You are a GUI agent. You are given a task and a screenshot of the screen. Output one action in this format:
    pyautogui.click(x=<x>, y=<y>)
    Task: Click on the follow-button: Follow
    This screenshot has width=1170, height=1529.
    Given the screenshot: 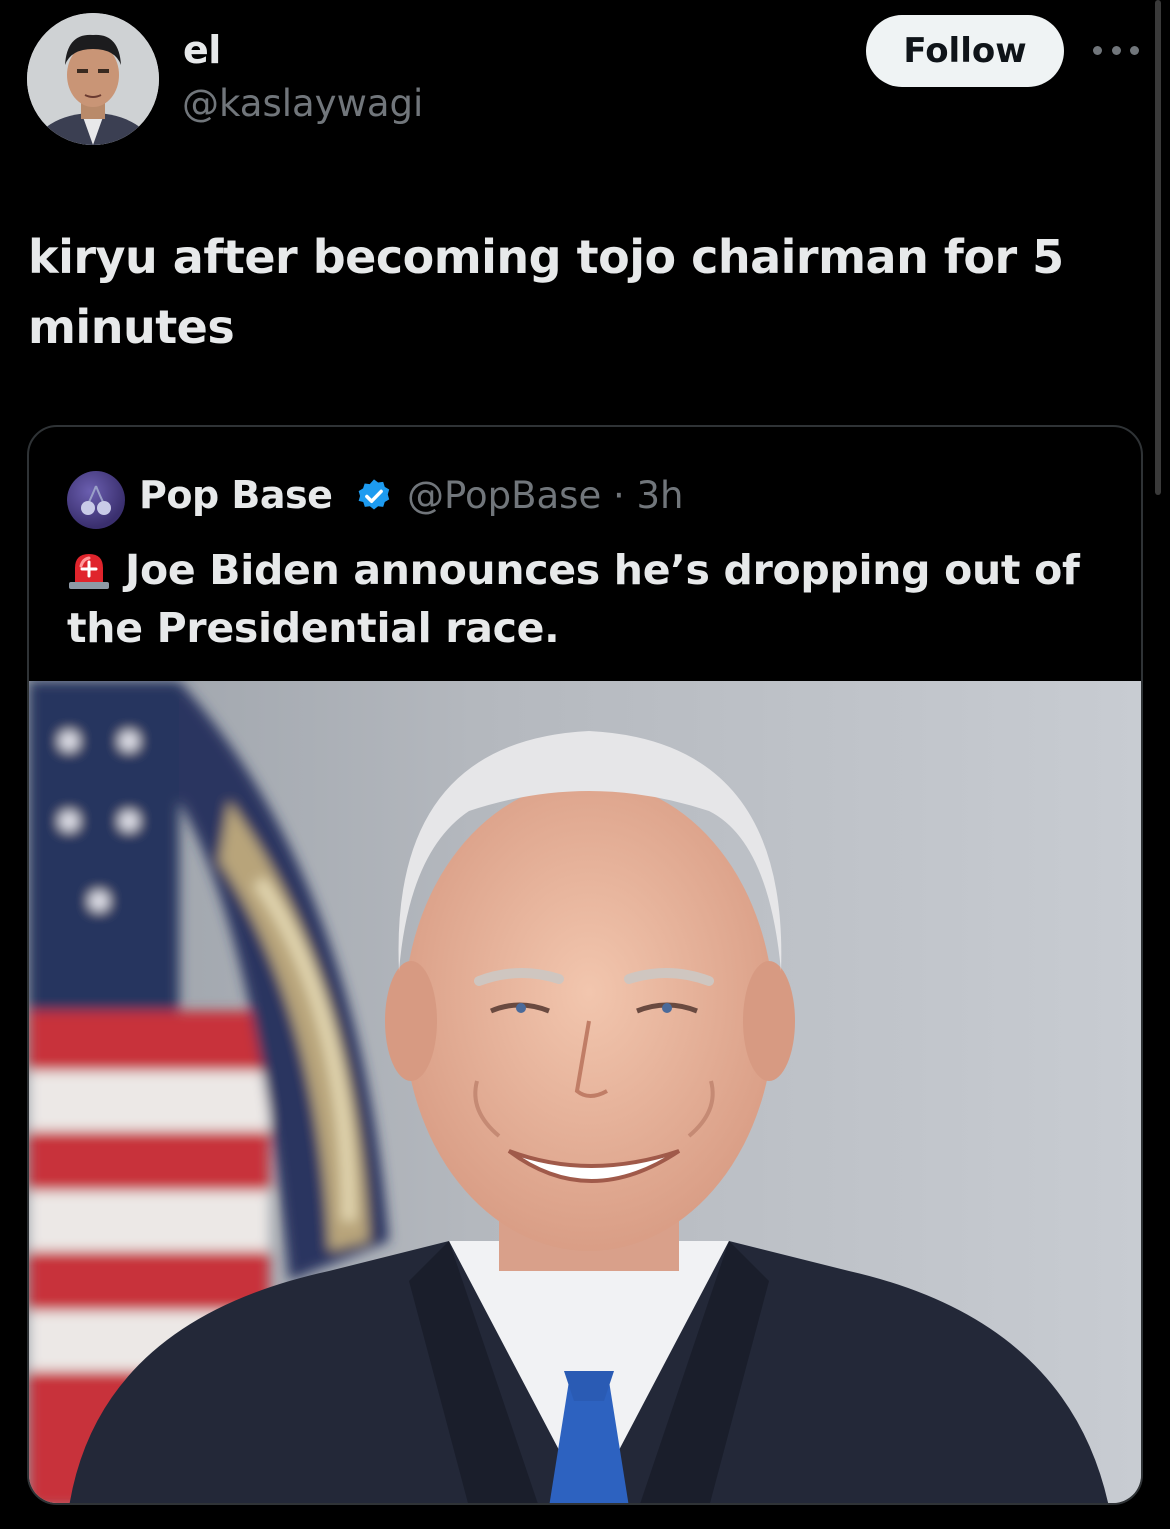 What is the action you would take?
    pyautogui.click(x=965, y=51)
    